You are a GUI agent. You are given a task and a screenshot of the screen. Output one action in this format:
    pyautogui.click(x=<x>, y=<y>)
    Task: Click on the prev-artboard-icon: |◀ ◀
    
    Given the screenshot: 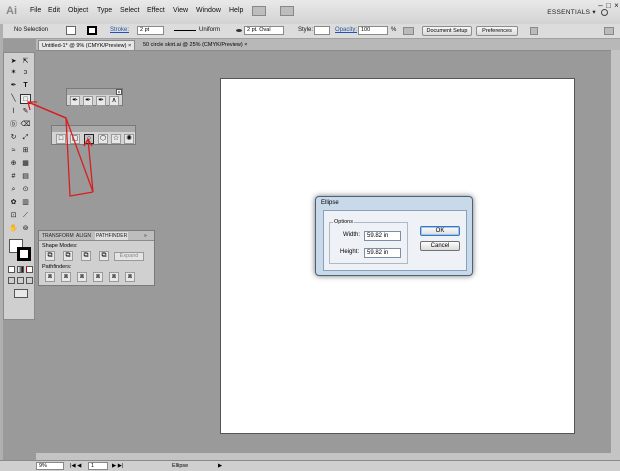 What is the action you would take?
    pyautogui.click(x=75, y=466)
    